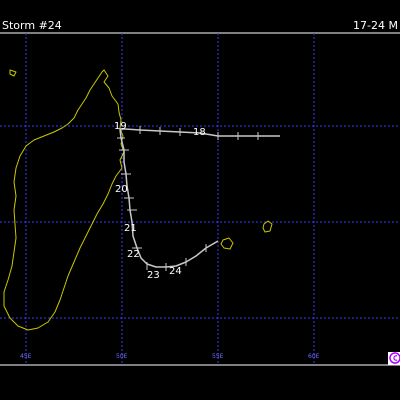  I want to click on day-label-19: 19, so click(120, 126).